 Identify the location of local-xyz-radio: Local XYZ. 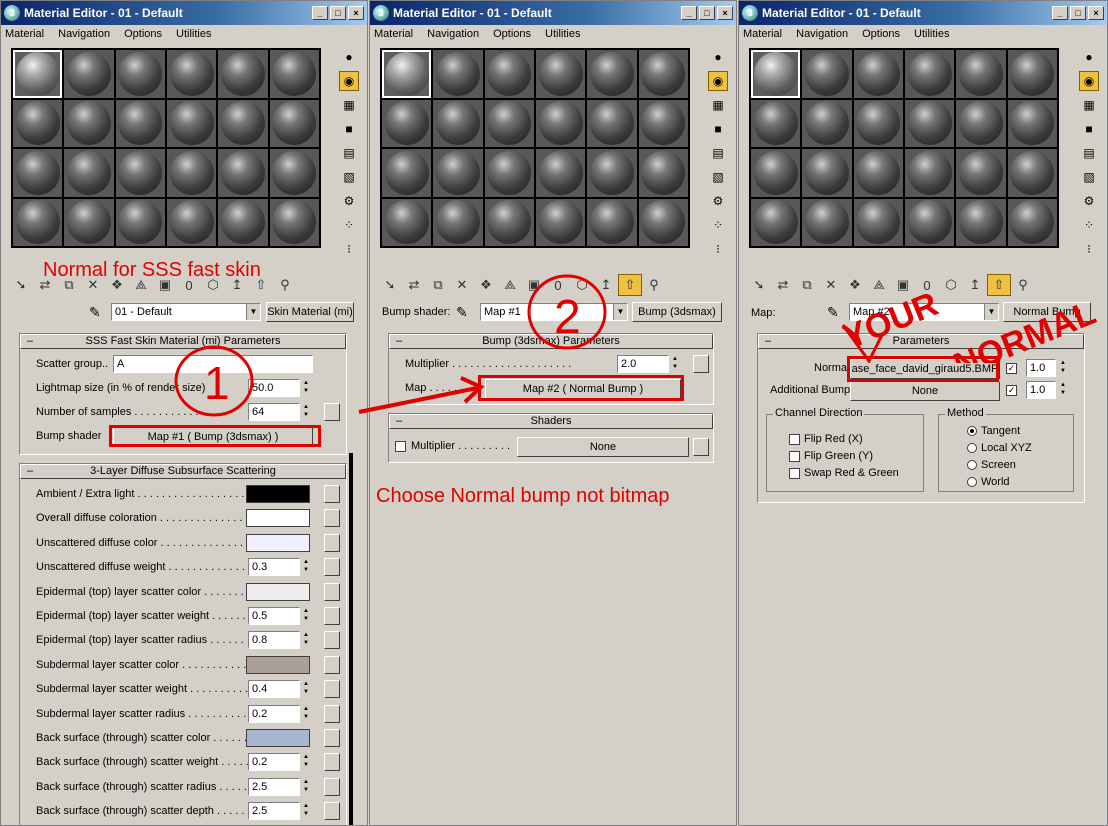
(999, 448).